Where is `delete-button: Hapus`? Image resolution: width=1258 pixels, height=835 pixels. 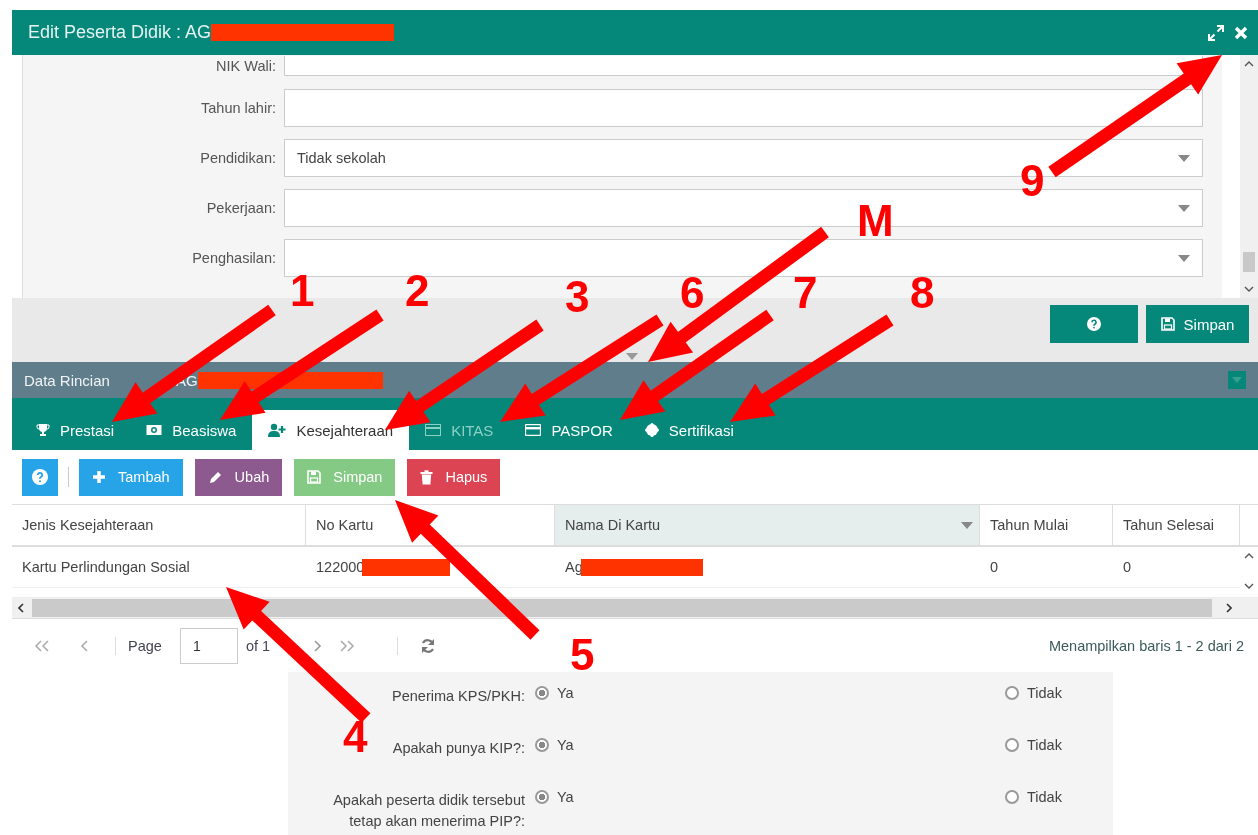 delete-button: Hapus is located at coordinates (454, 477).